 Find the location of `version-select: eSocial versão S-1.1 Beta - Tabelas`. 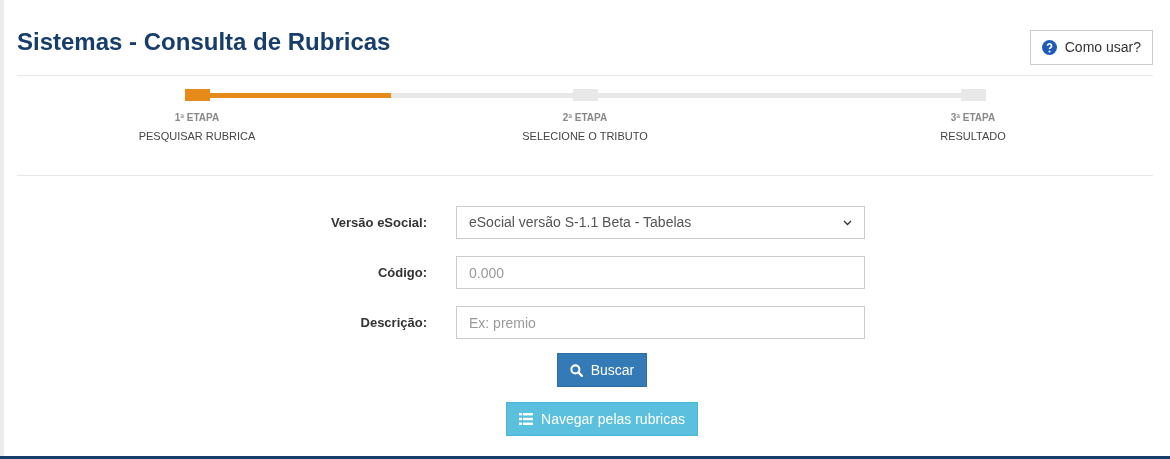

version-select: eSocial versão S-1.1 Beta - Tabelas is located at coordinates (660, 222).